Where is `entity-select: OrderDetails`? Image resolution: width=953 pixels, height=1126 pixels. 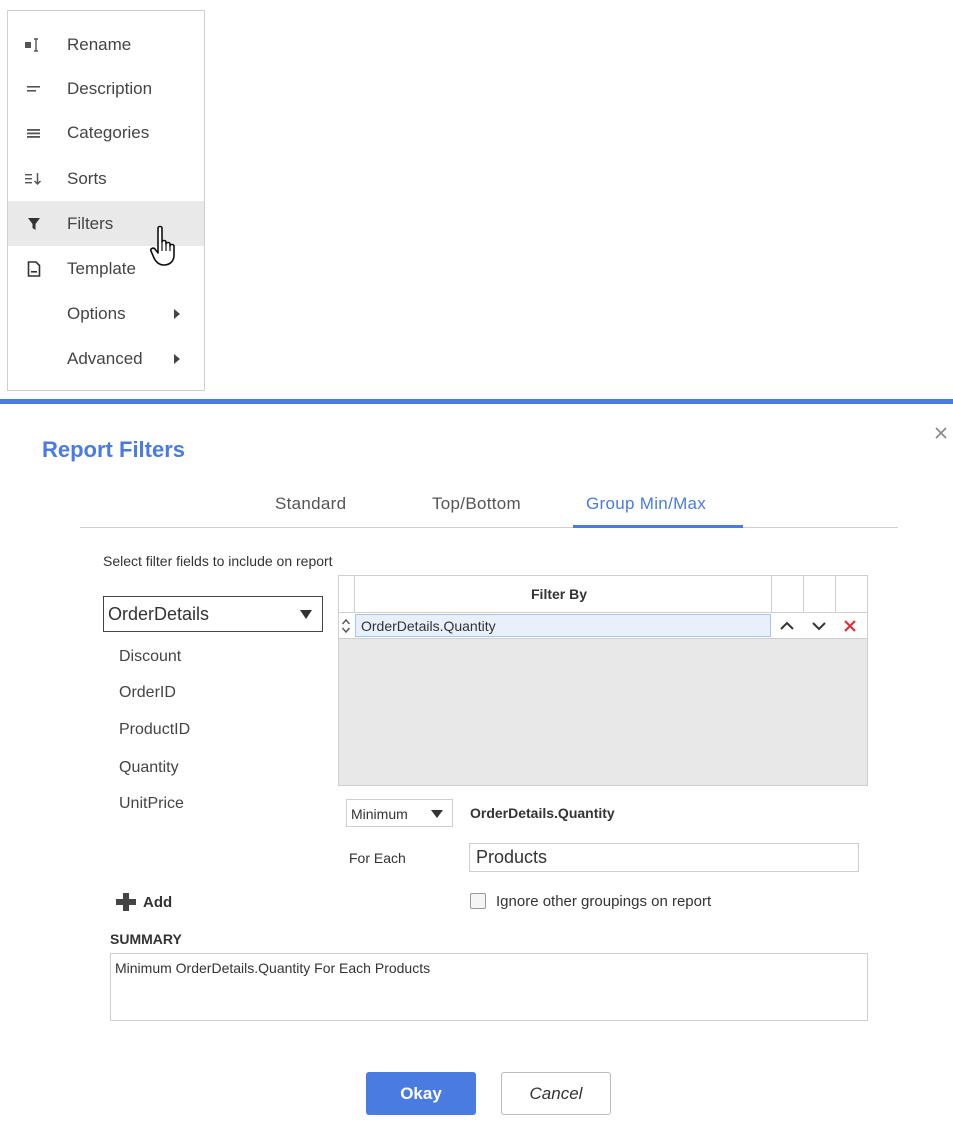
entity-select: OrderDetails is located at coordinates (213, 614).